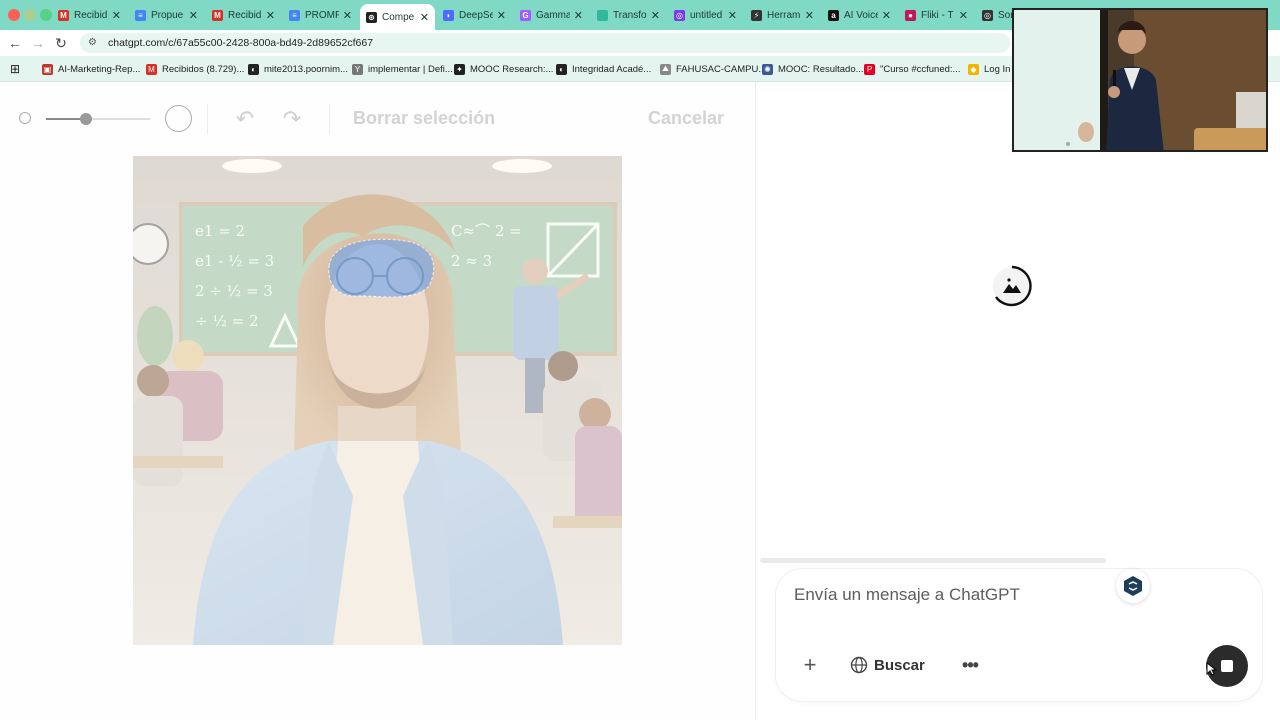  I want to click on browser-tab: ⊛ Compe ✕, so click(397, 17).